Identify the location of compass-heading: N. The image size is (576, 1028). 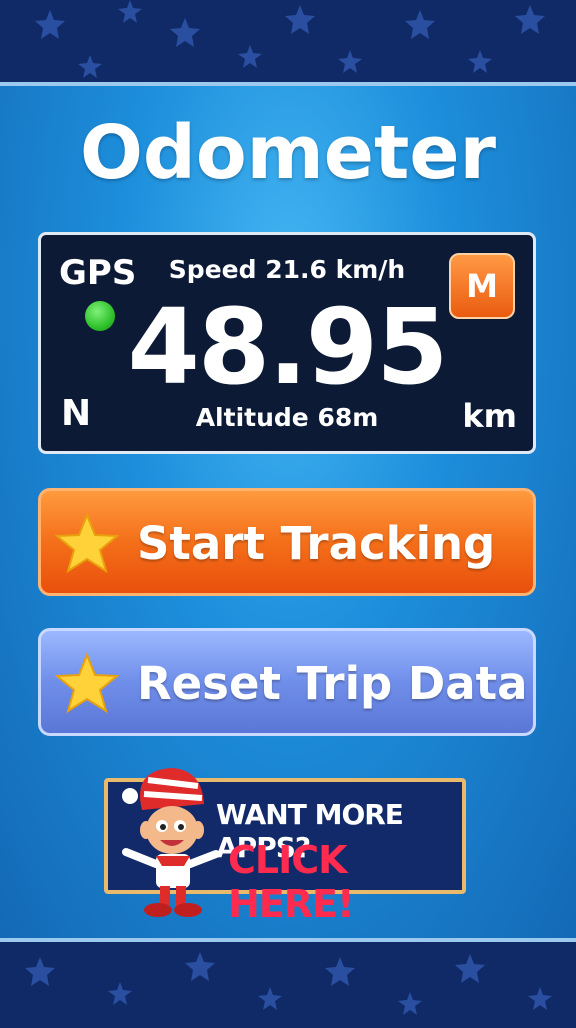
(76, 413).